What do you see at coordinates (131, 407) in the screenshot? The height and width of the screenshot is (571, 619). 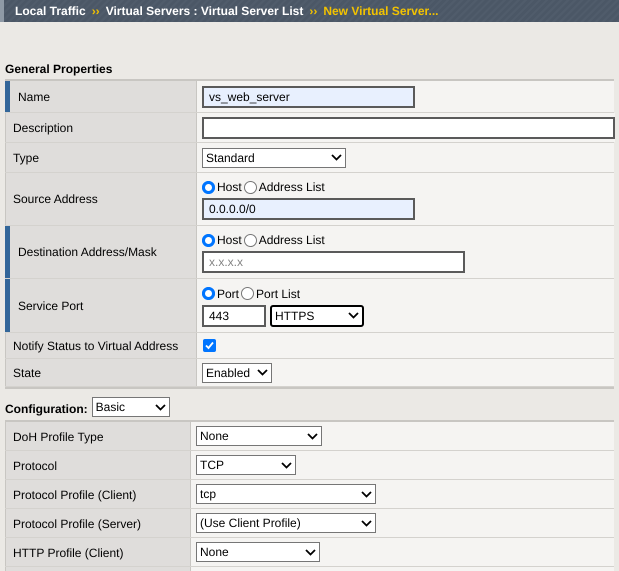 I see `configuration-dropdown: Basic` at bounding box center [131, 407].